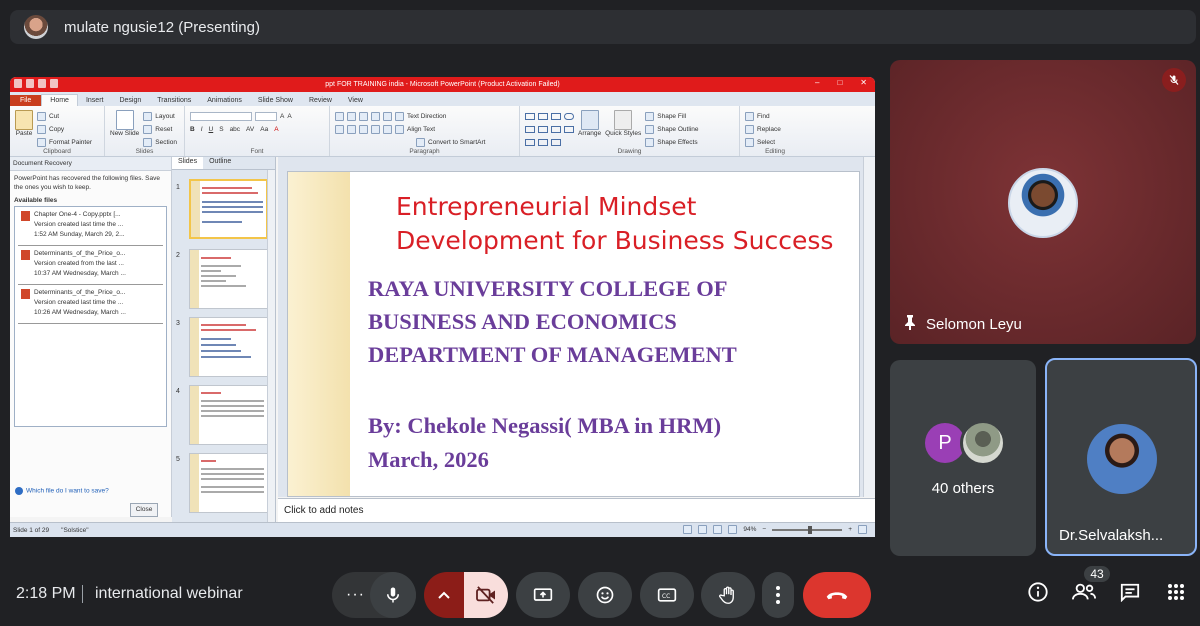 Image resolution: width=1200 pixels, height=626 pixels. I want to click on zoom-out-icon: −, so click(764, 529).